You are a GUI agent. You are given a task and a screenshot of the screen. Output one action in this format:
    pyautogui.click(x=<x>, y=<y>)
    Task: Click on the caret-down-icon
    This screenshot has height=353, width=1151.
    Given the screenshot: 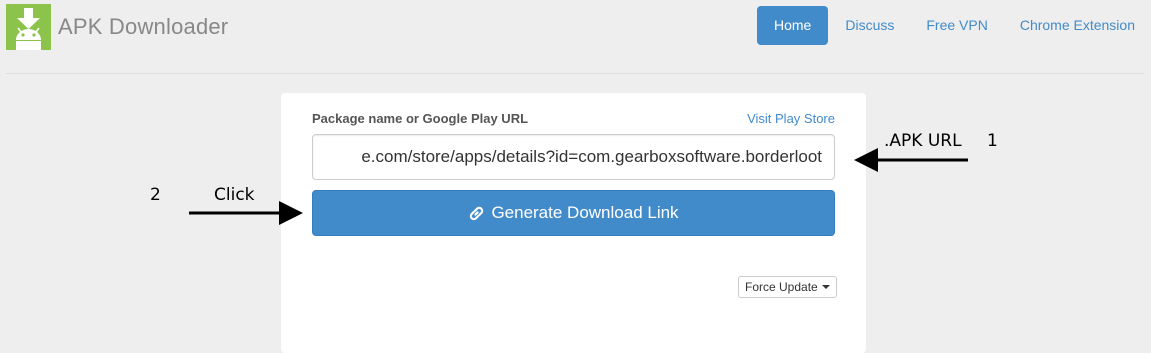 What is the action you would take?
    pyautogui.click(x=825, y=287)
    